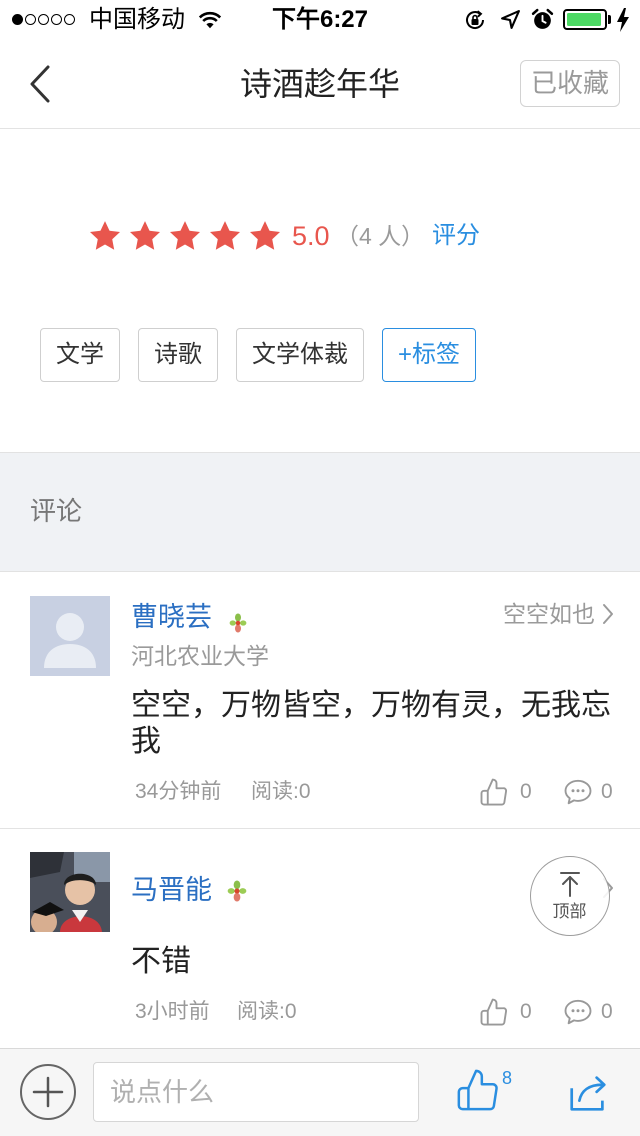 Image resolution: width=640 pixels, height=1136 pixels. Describe the element at coordinates (80, 355) in the screenshot. I see `tag-chip: 文学` at that location.